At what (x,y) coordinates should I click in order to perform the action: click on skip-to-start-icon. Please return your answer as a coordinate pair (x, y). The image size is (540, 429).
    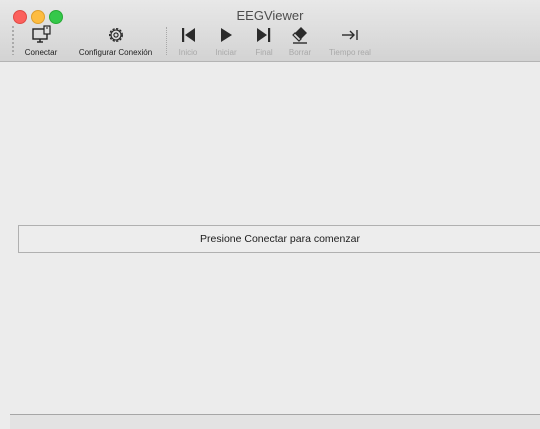
    Looking at the image, I should click on (188, 35).